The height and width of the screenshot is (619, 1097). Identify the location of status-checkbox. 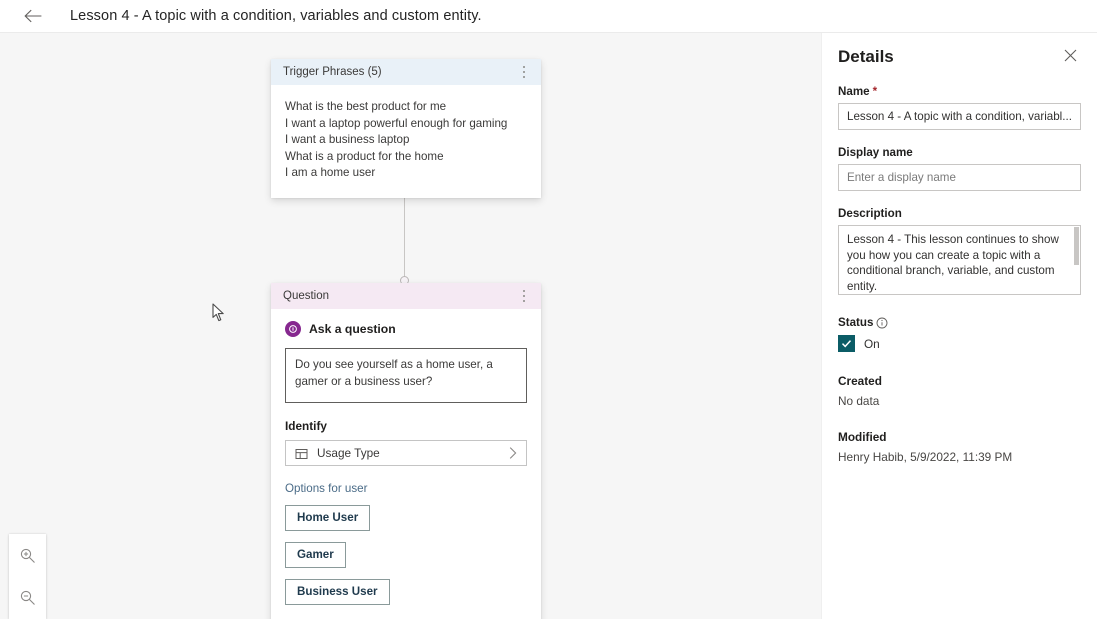
(846, 343).